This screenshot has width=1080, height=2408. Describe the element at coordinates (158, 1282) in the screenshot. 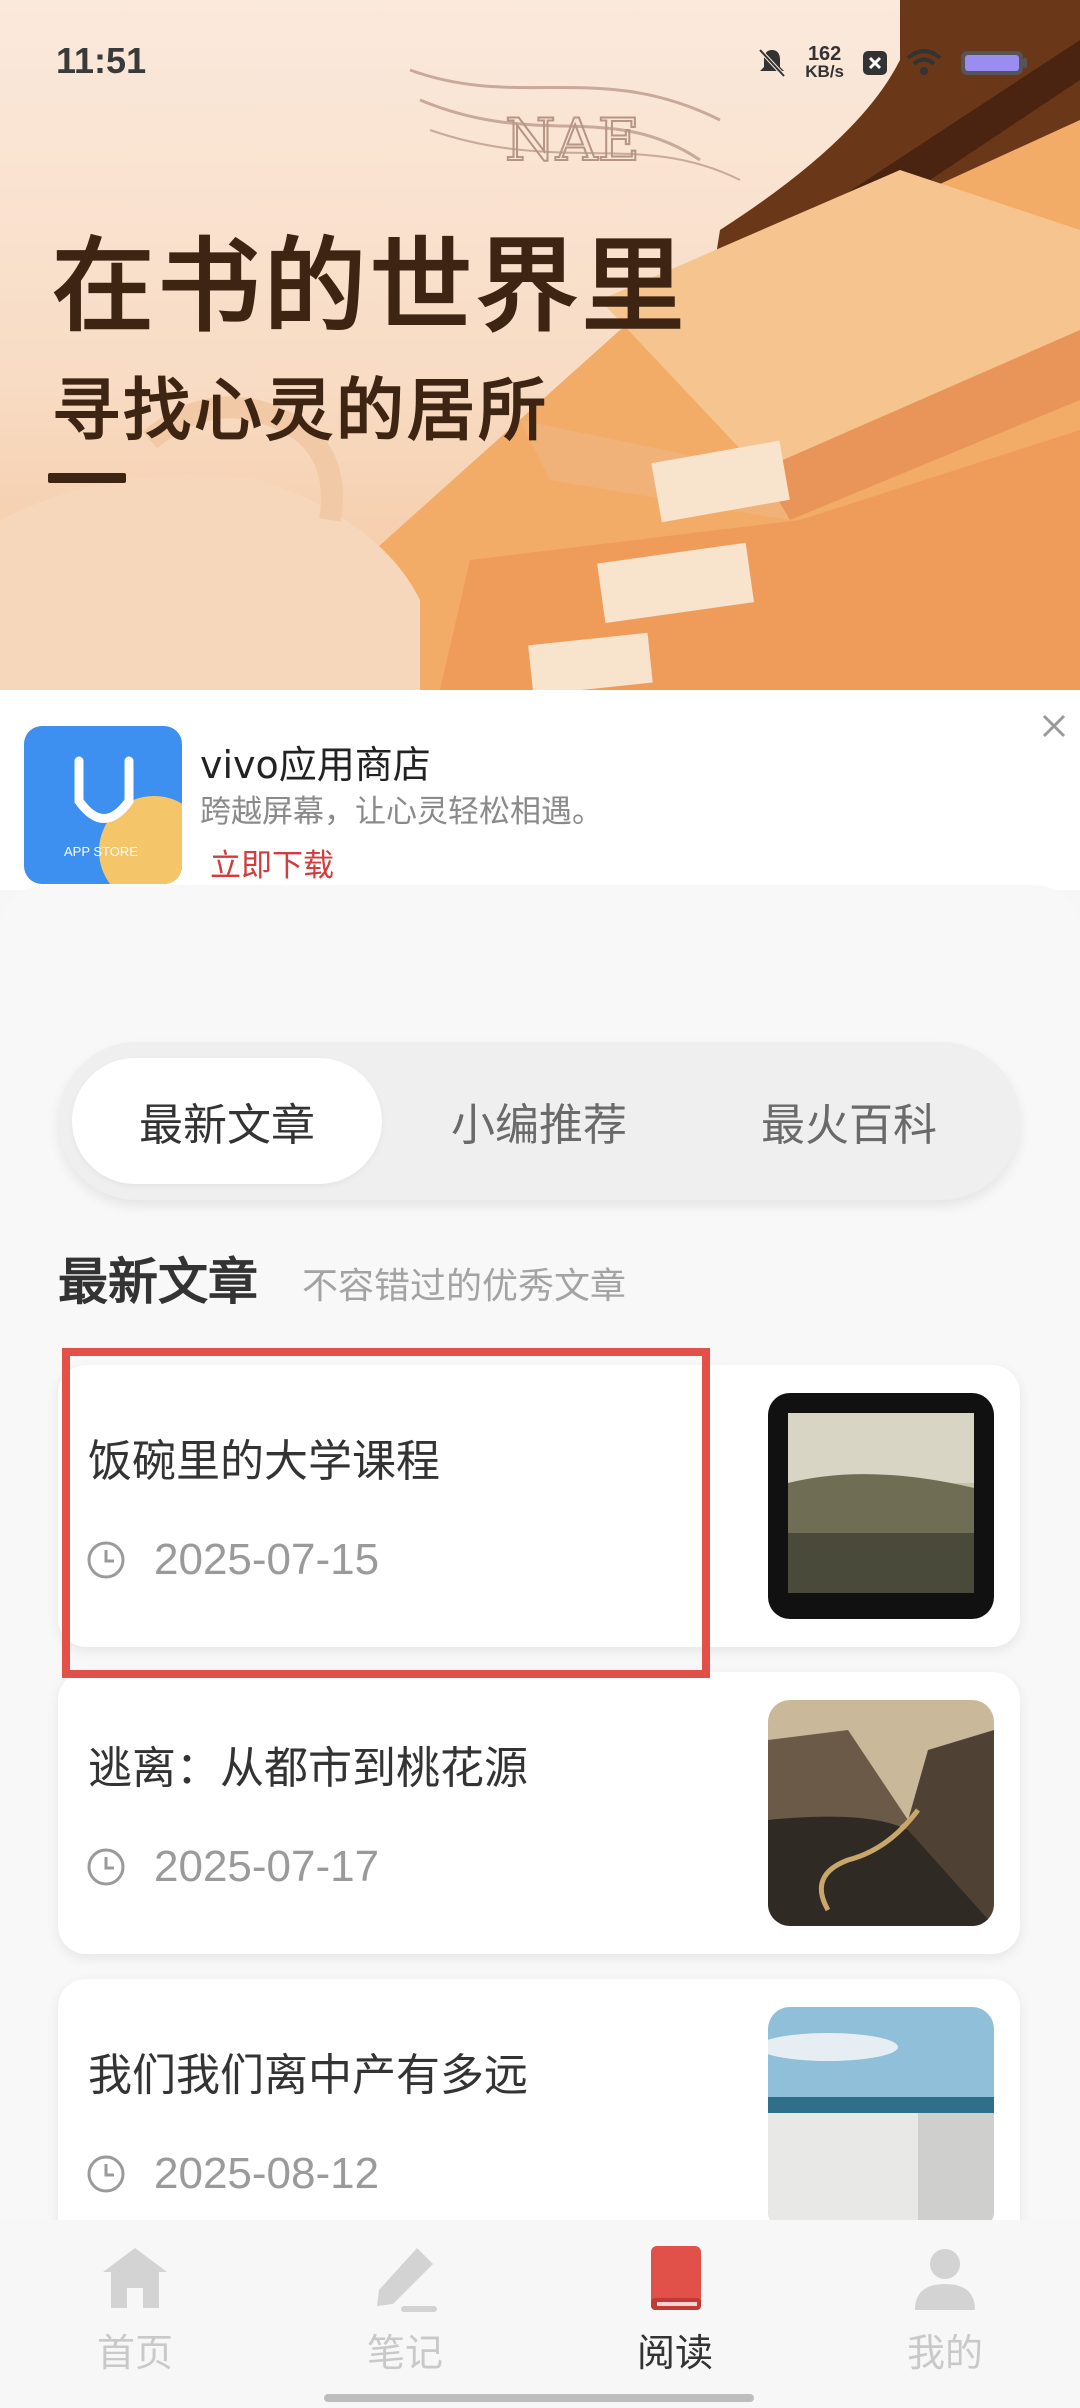

I see `section-title: 最新文章` at that location.